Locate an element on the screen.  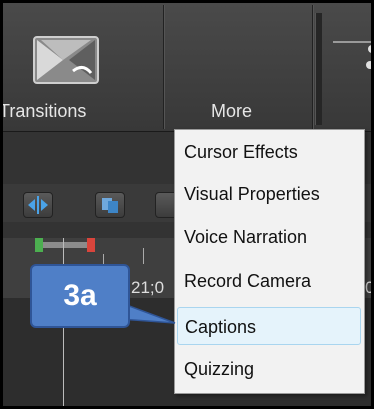
callout-label: 3a is located at coordinates (80, 295).